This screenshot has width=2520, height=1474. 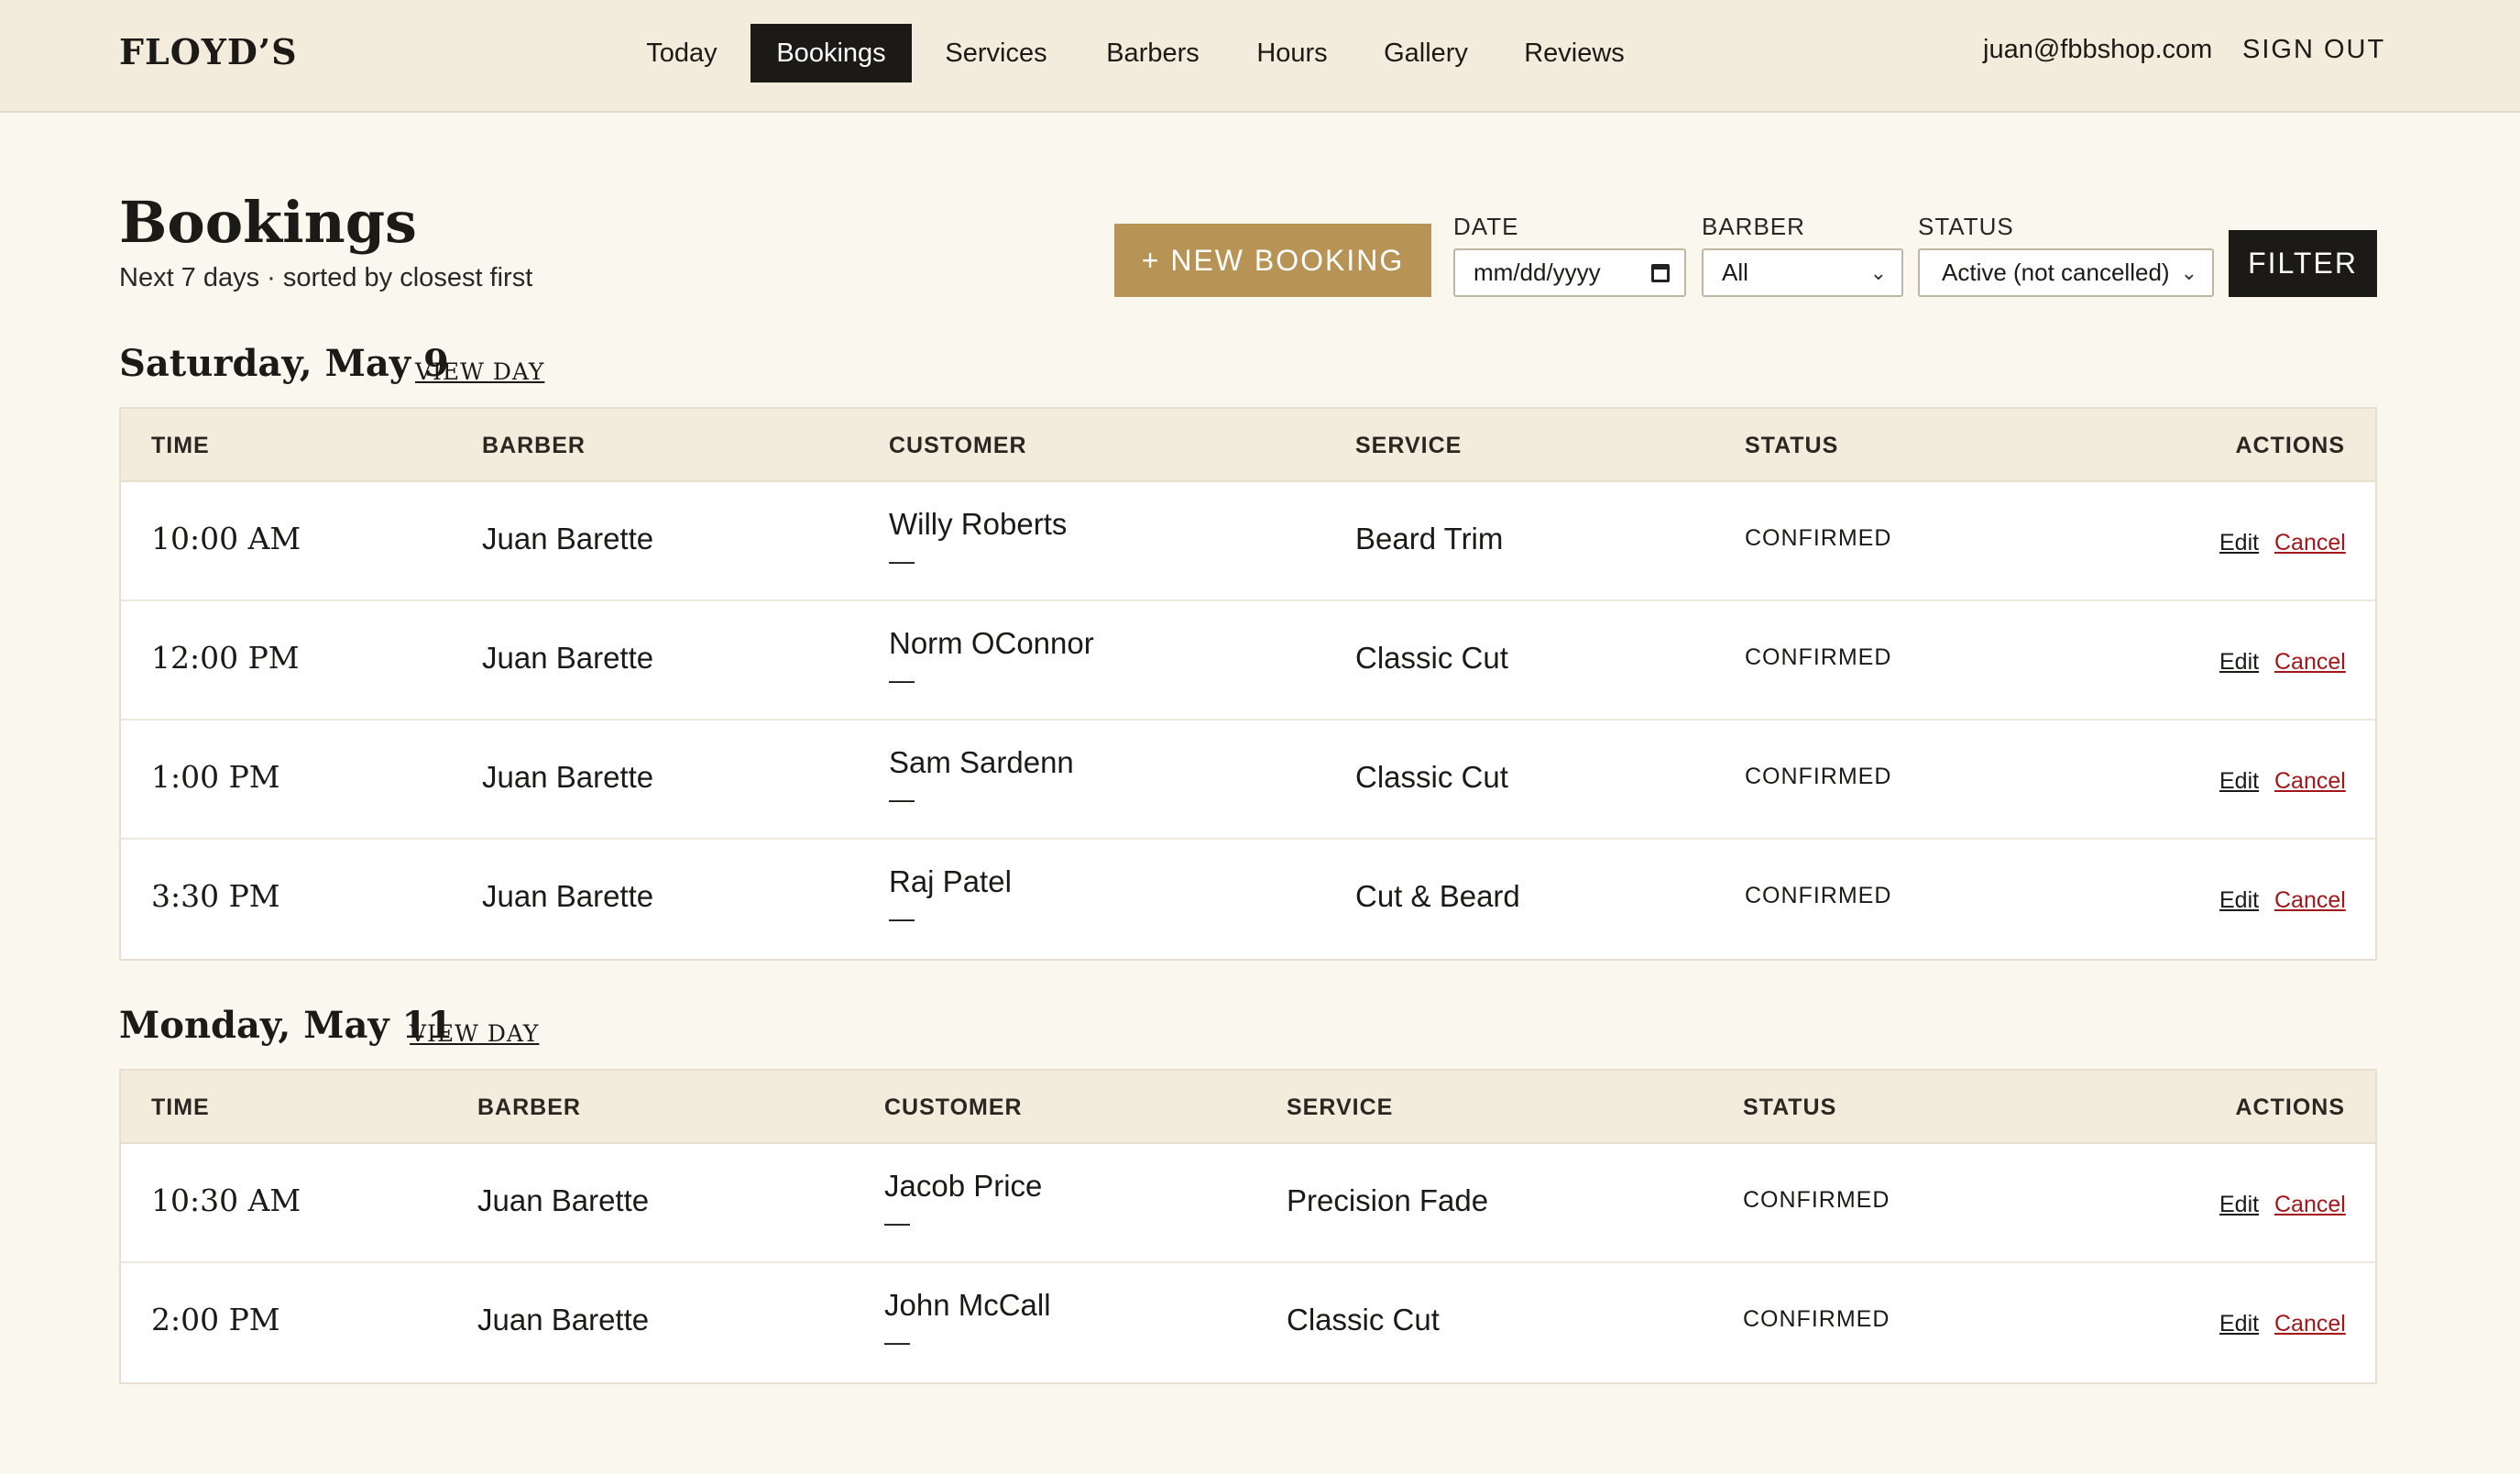 I want to click on date-filter-input: mm/dd/yyyy, so click(x=1569, y=272).